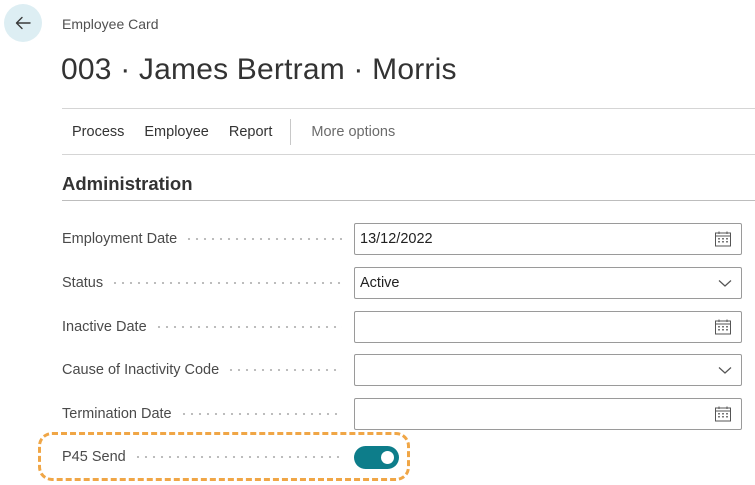 This screenshot has height=485, width=755. I want to click on employment-date-value: 13/12/2022, so click(396, 239).